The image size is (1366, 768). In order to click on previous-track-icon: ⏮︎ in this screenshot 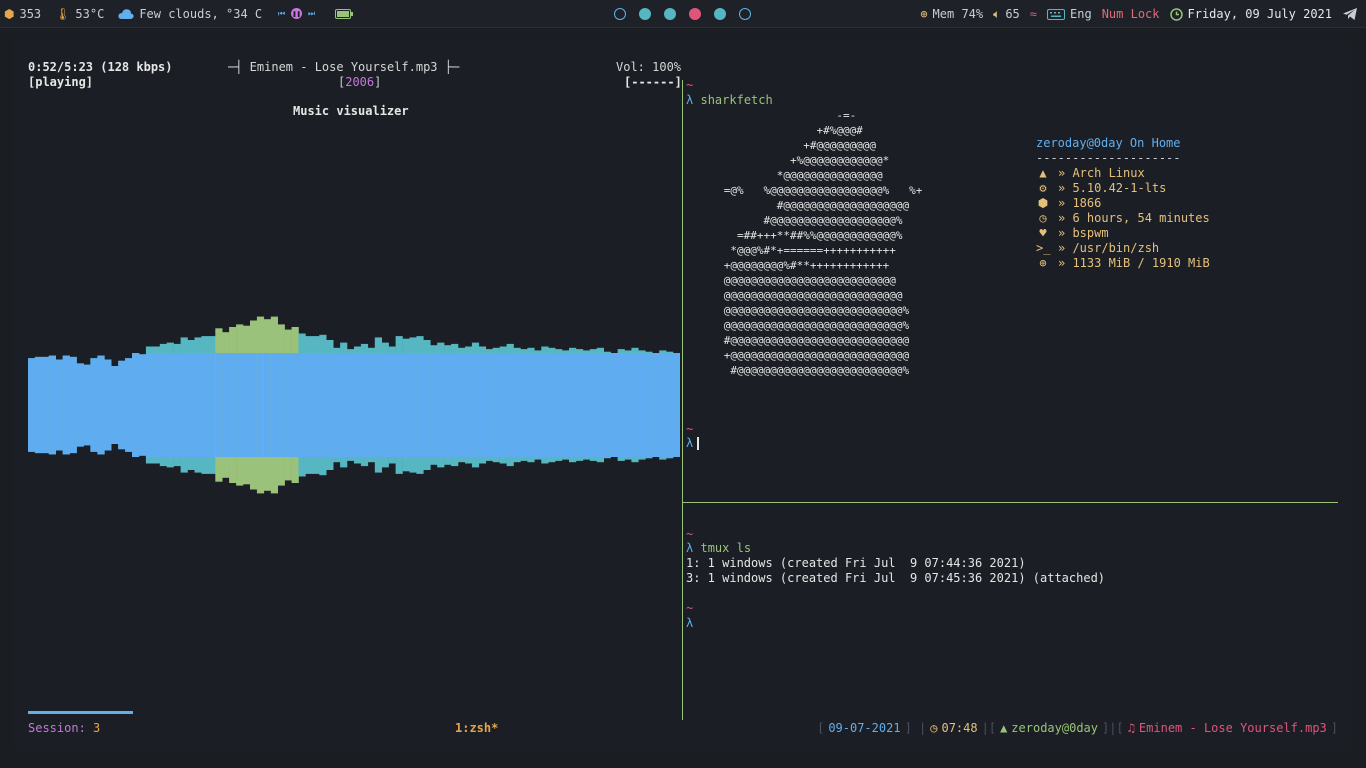, I will do `click(281, 13)`.